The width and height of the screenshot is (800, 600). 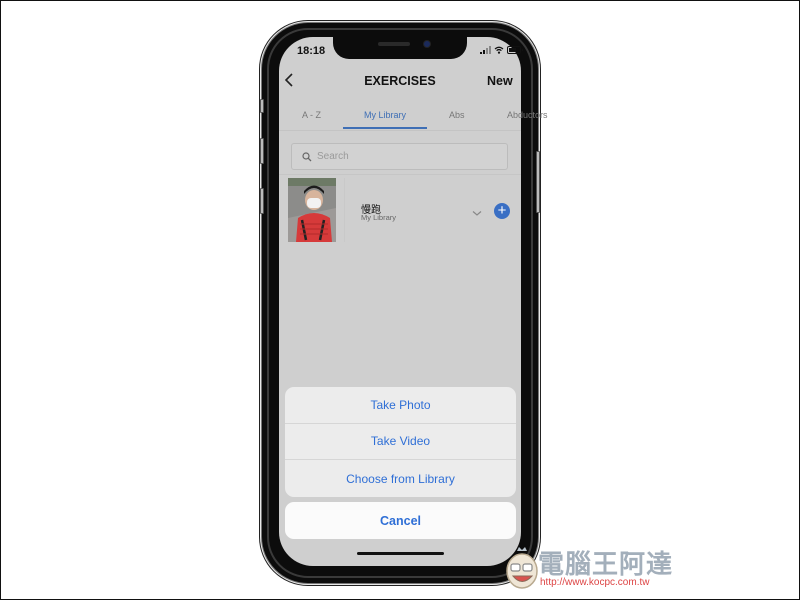 What do you see at coordinates (595, 582) in the screenshot?
I see `watermark-url: http://www.kocpc.com.tw` at bounding box center [595, 582].